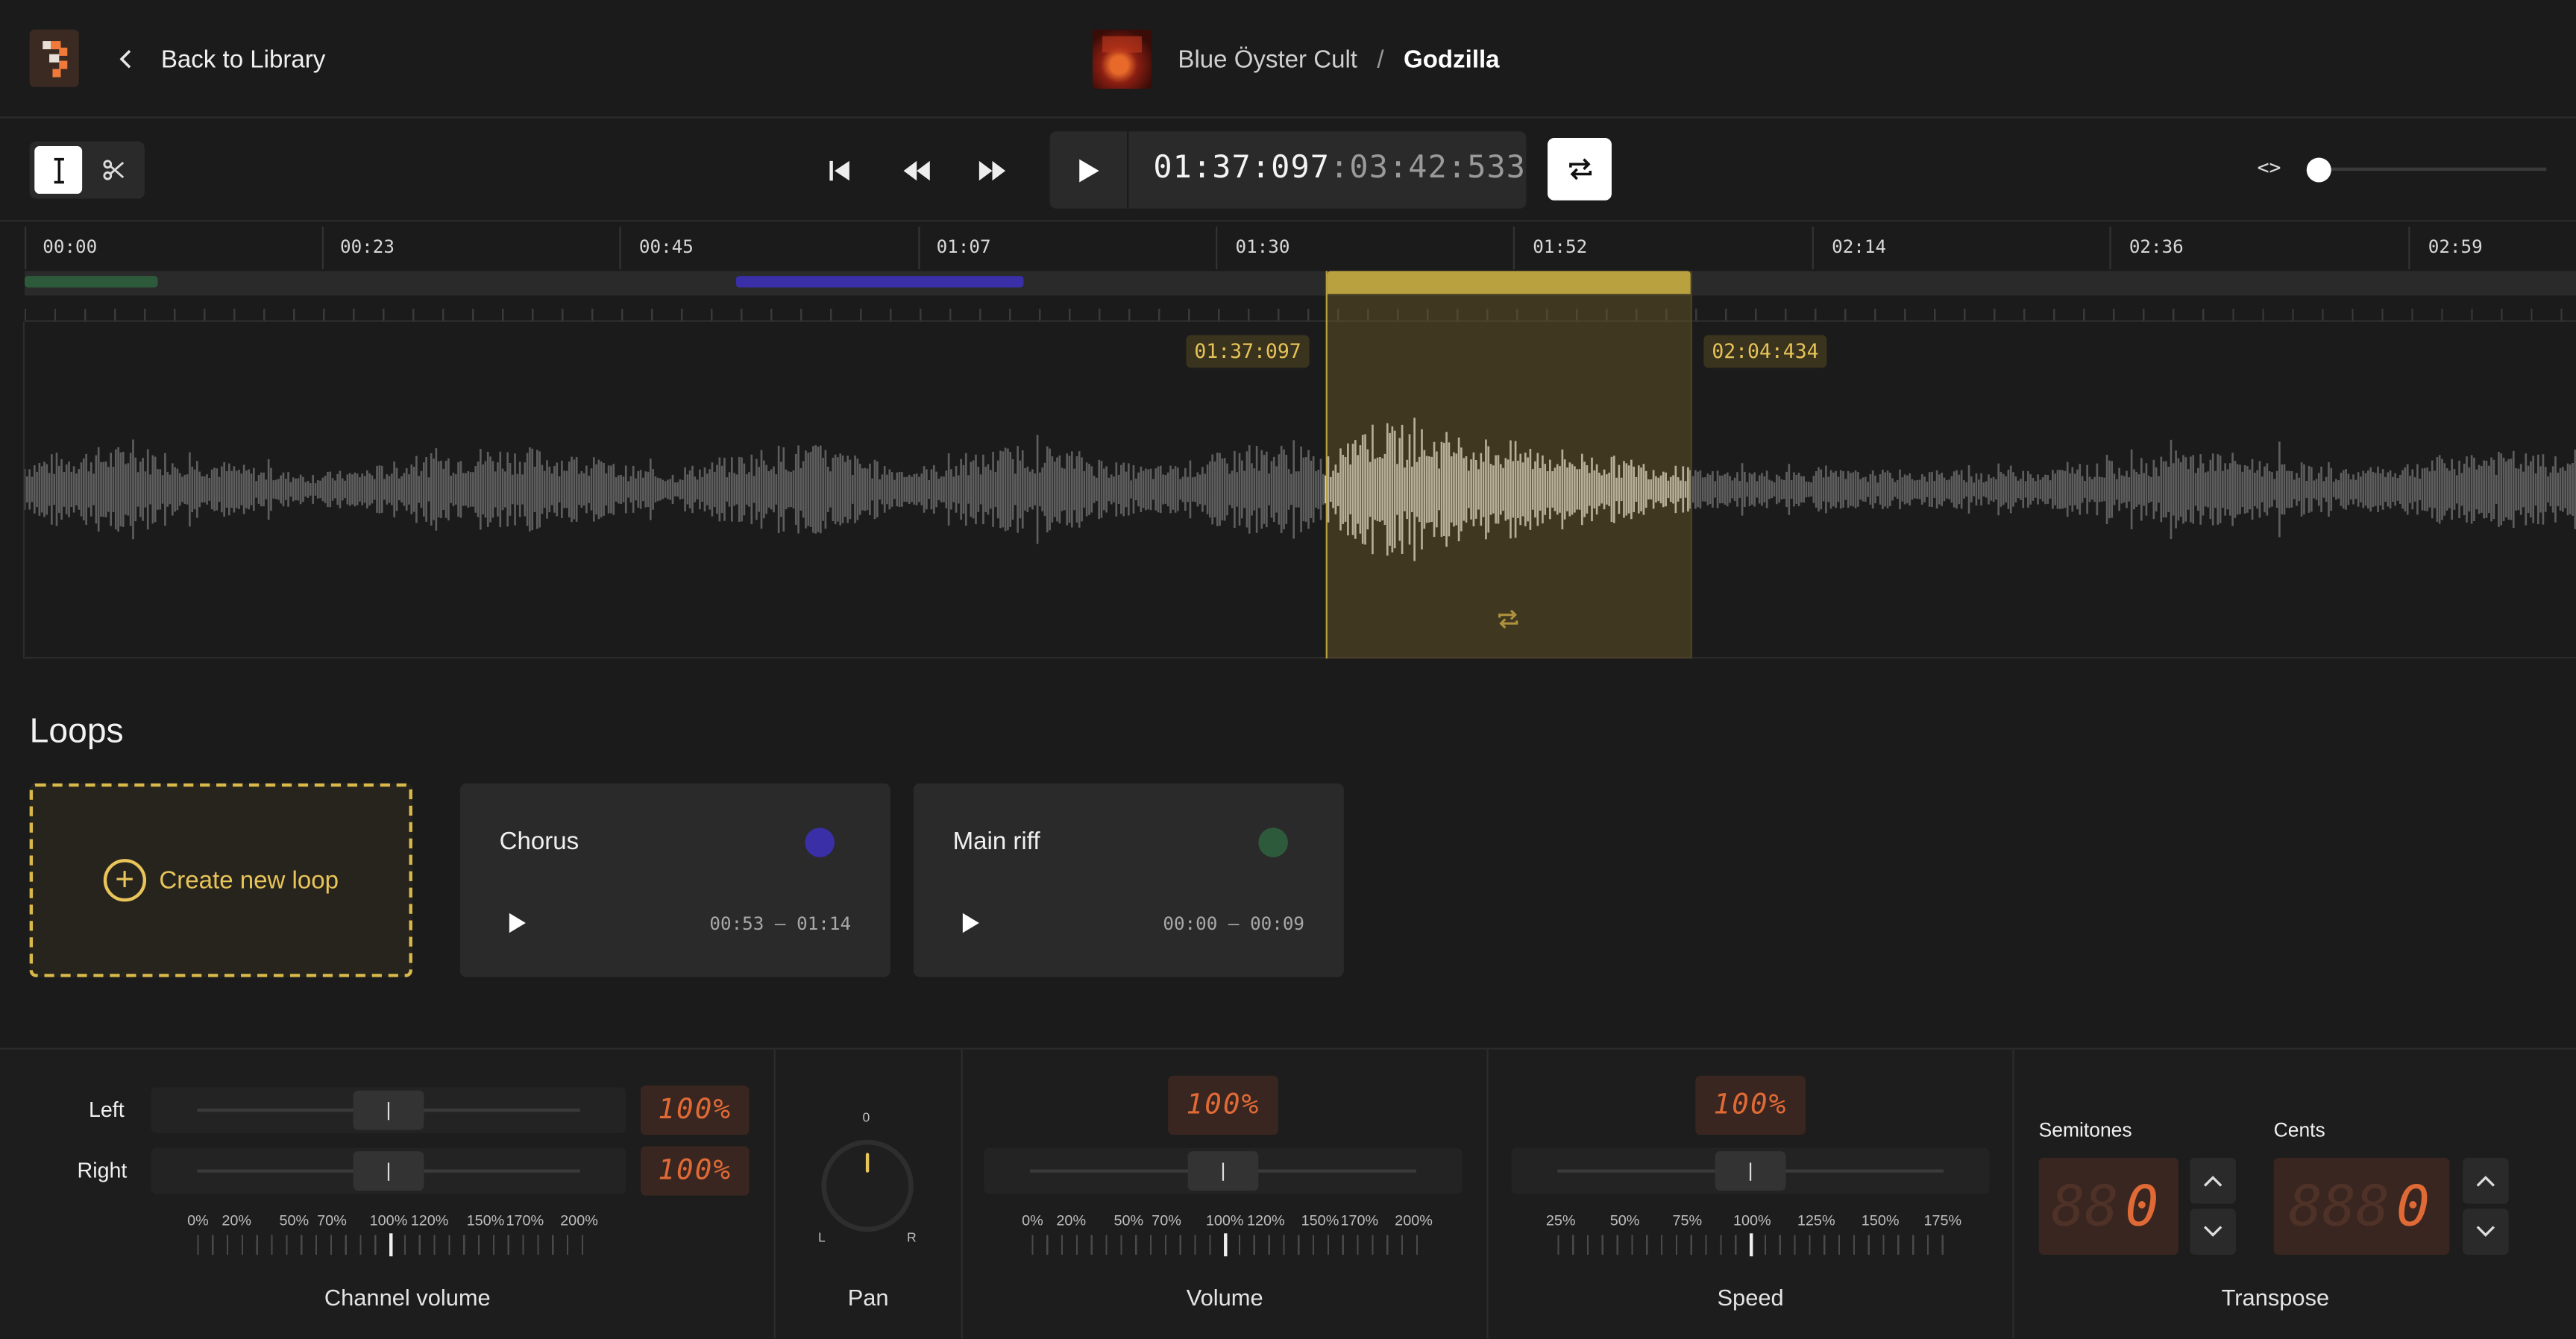  What do you see at coordinates (1765, 351) in the screenshot?
I see `selection-end-tag: 02:04:434` at bounding box center [1765, 351].